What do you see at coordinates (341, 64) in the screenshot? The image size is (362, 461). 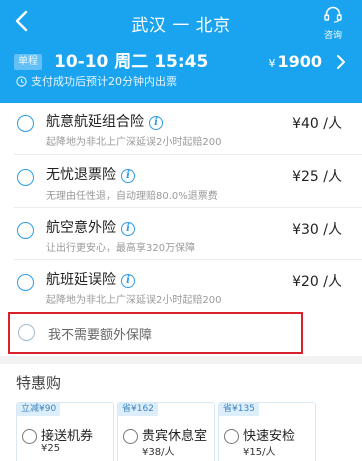 I see `chevron-right-icon` at bounding box center [341, 64].